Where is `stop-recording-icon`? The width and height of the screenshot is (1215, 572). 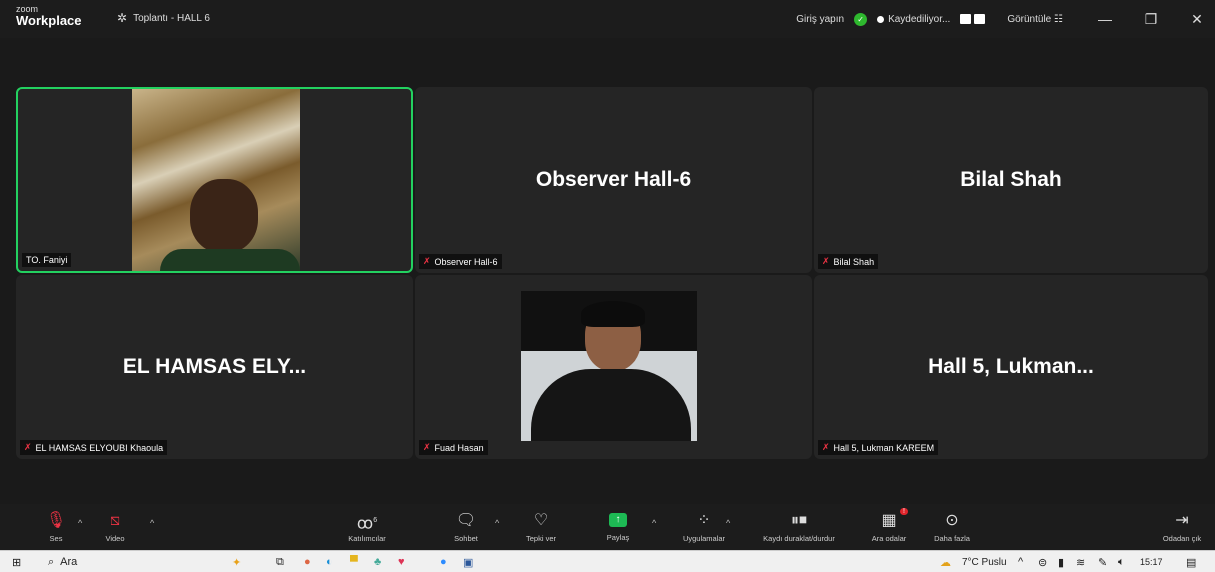
stop-recording-icon is located at coordinates (980, 19).